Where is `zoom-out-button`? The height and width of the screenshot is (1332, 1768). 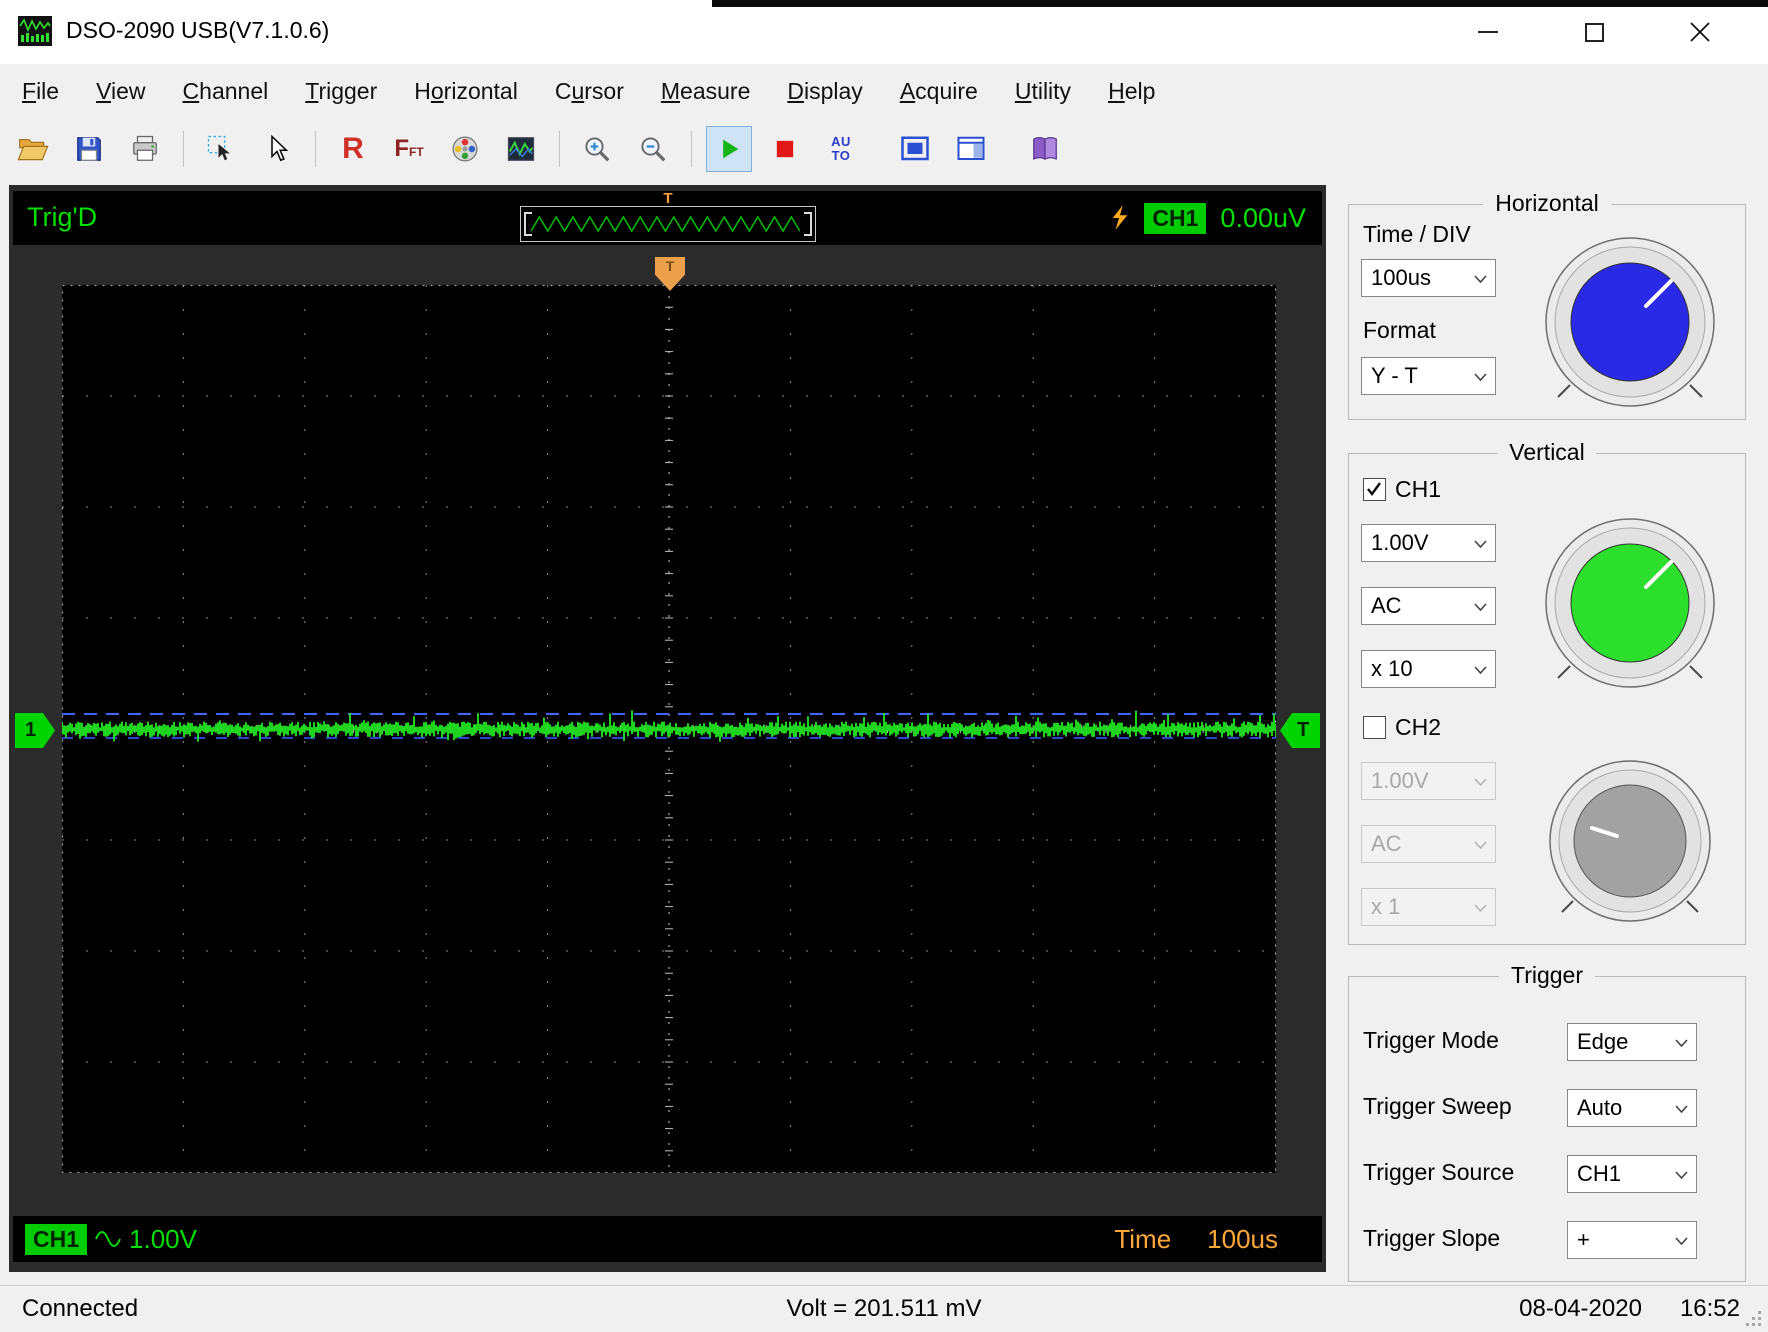
zoom-out-button is located at coordinates (653, 149).